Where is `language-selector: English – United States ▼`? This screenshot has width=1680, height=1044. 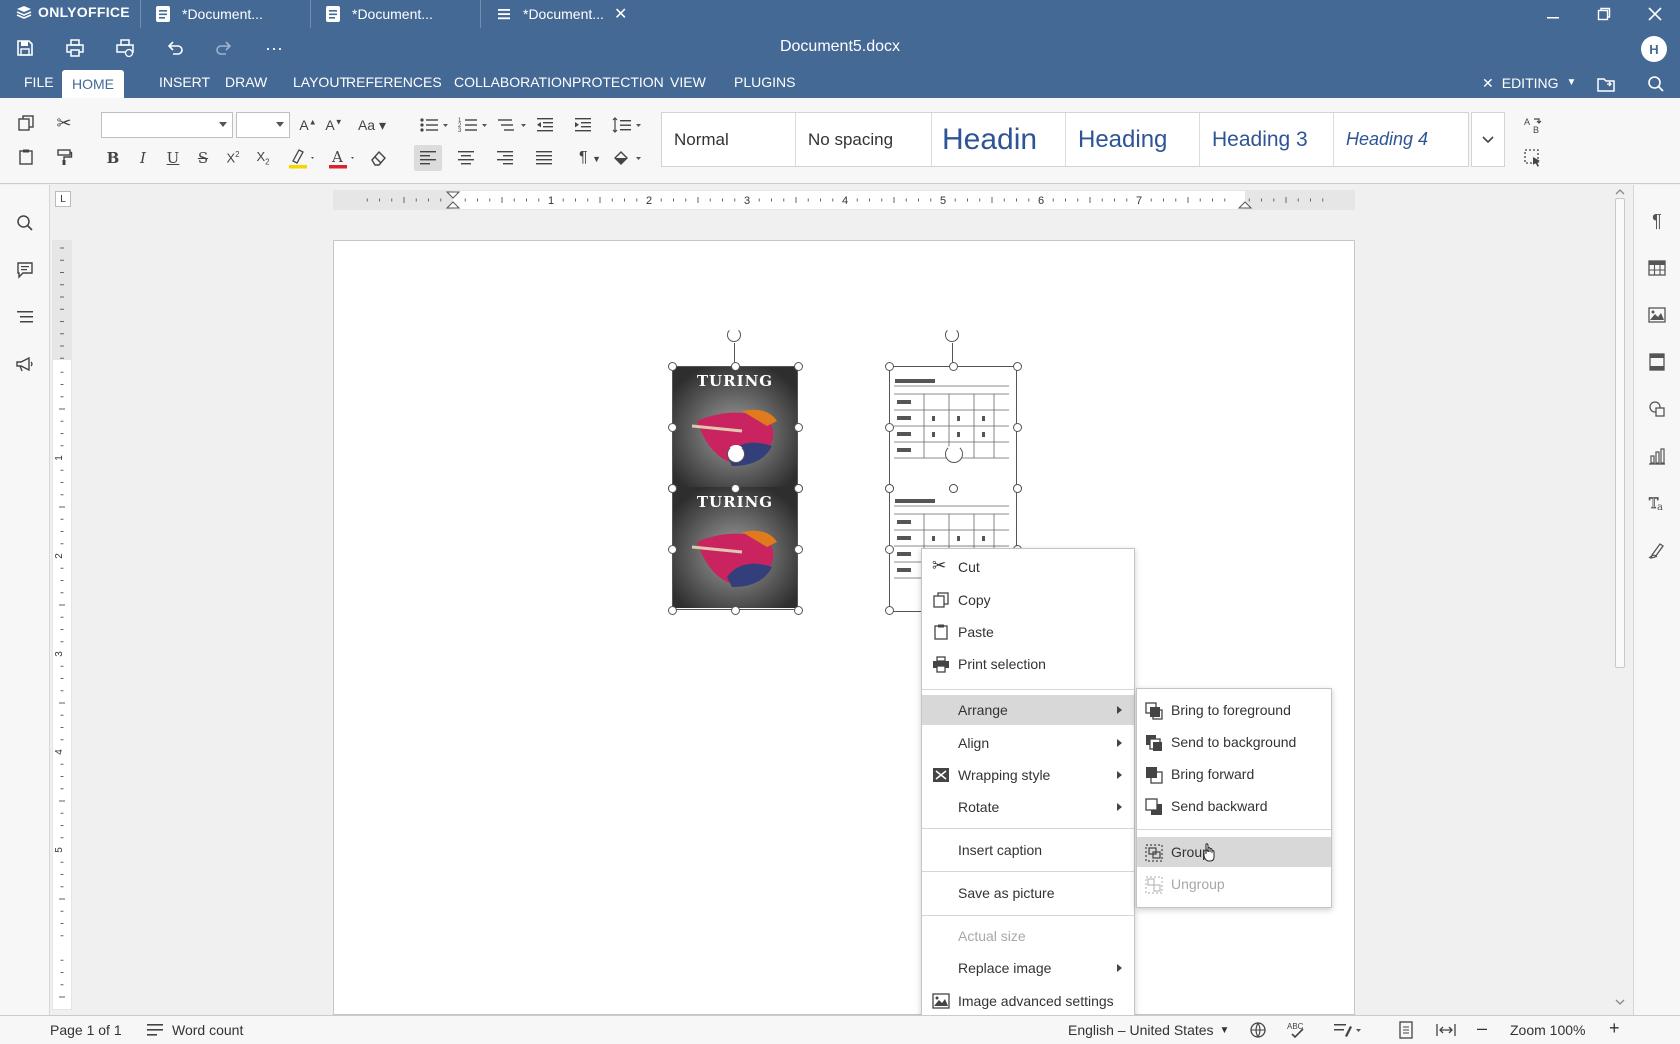 language-selector: English – United States ▼ is located at coordinates (1148, 1030).